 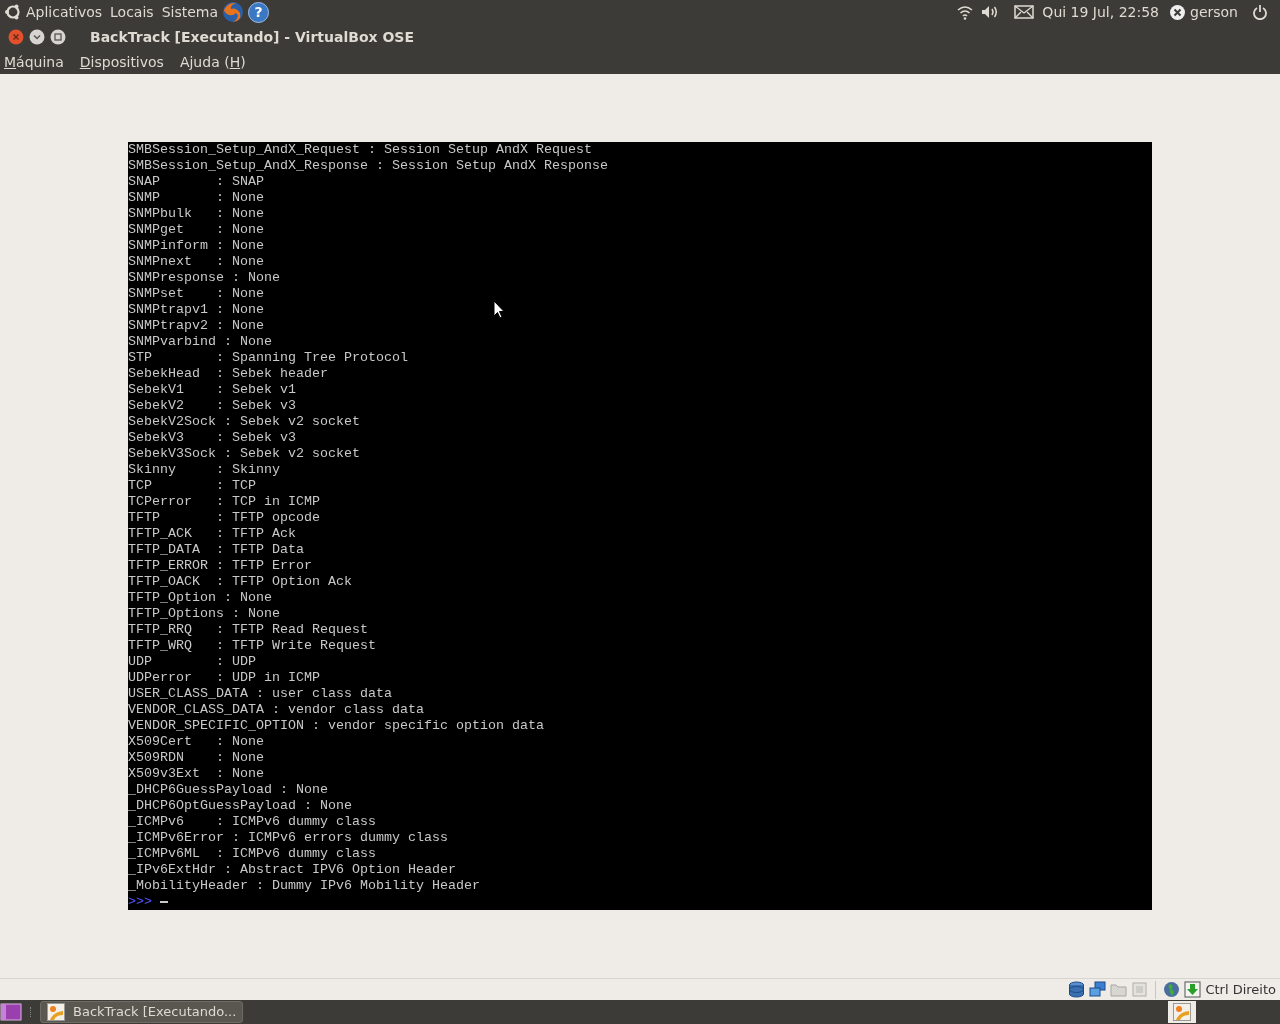 What do you see at coordinates (224, 502) in the screenshot?
I see `console-line: TCPerror : TCP in ICMP` at bounding box center [224, 502].